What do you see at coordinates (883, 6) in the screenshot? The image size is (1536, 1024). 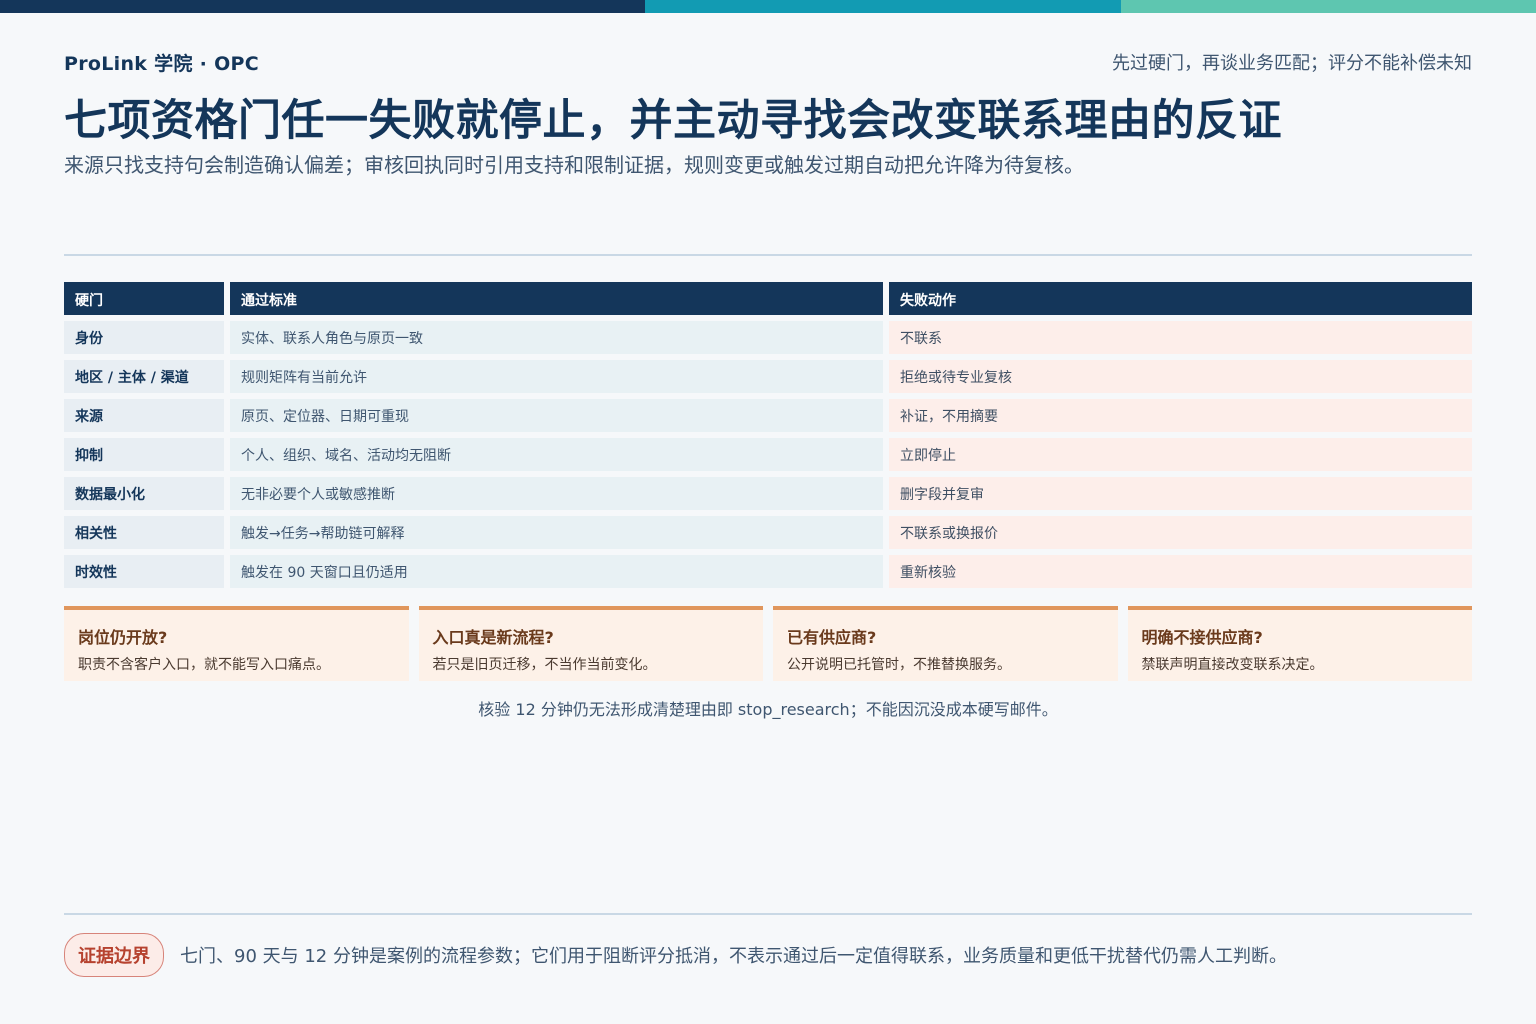 I see `top-bar-teal-segment` at bounding box center [883, 6].